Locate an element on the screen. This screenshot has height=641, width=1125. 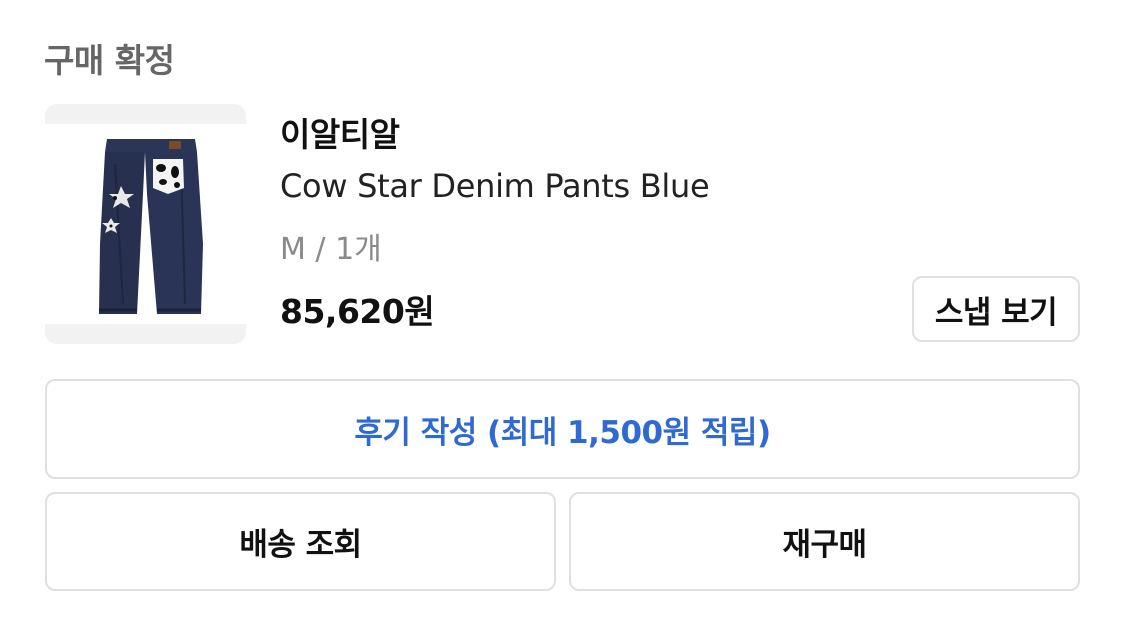
view-snap-button: 스냅 보기 is located at coordinates (996, 309).